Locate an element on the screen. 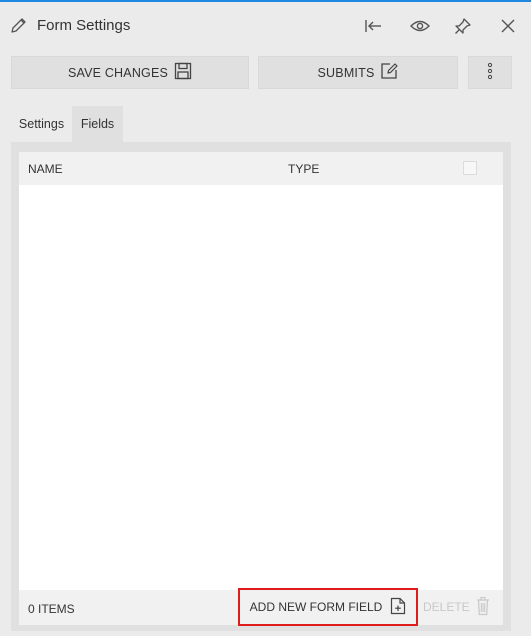 Image resolution: width=531 pixels, height=636 pixels. save-changes-label: SAVE CHANGES is located at coordinates (118, 72).